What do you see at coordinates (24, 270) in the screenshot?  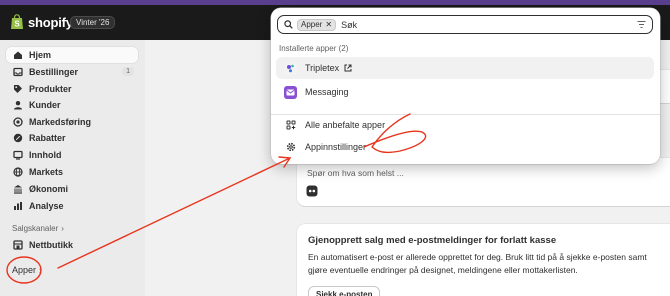 I see `apps-label: Apper` at bounding box center [24, 270].